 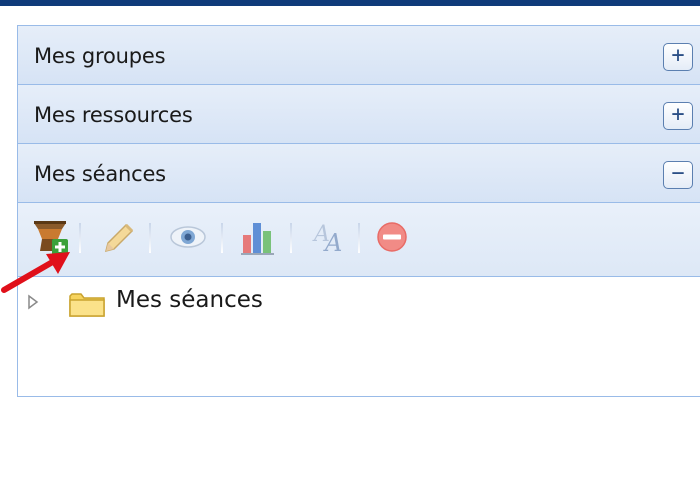 What do you see at coordinates (678, 175) in the screenshot?
I see `collapse-sessions-button: −` at bounding box center [678, 175].